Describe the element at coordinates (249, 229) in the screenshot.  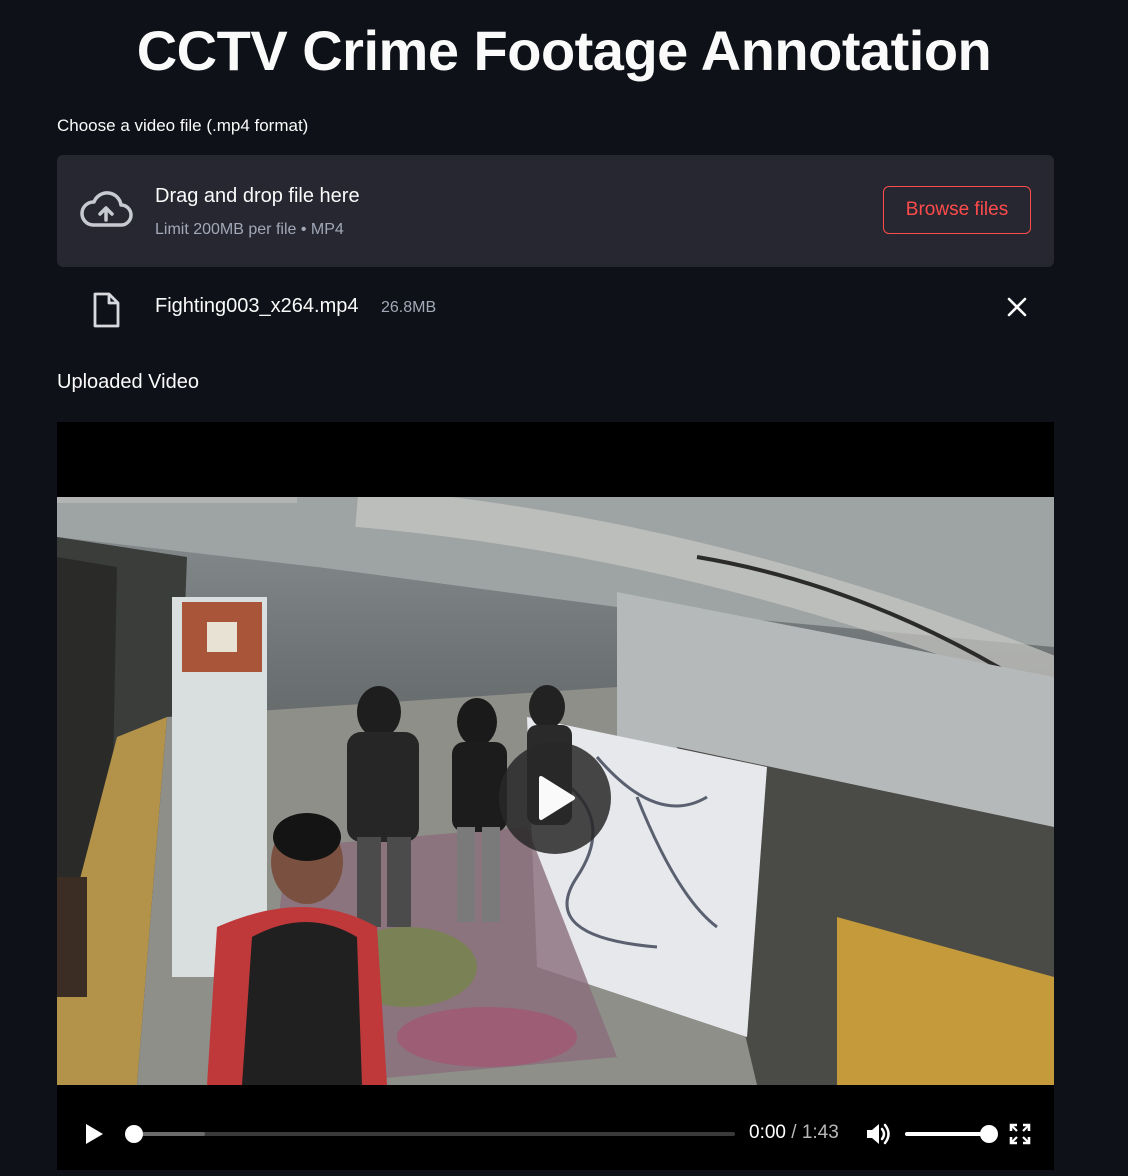
I see `dropzone-limit-hint: Limit 200MB per file • MP4` at that location.